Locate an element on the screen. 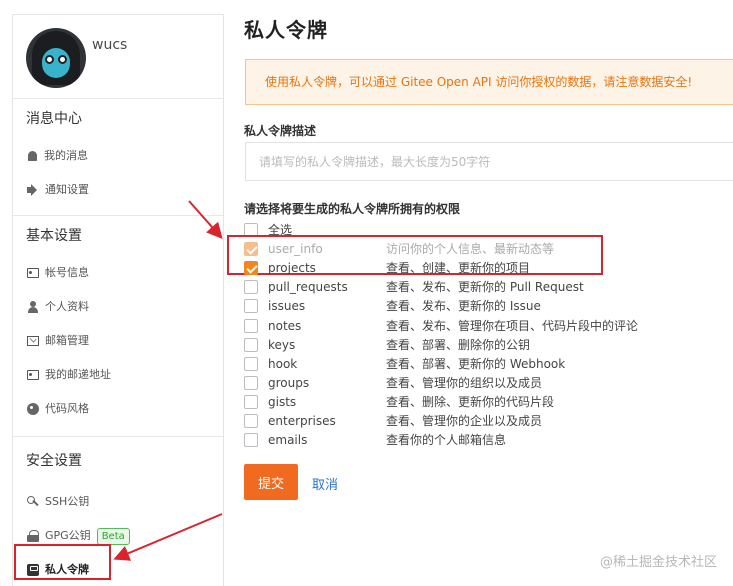  arrow-to-permissions is located at coordinates (205, 219).